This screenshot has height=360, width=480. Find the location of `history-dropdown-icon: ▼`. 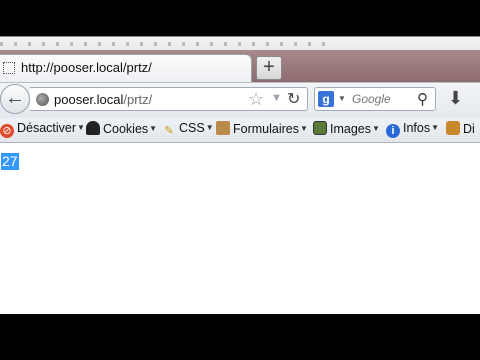

history-dropdown-icon: ▼ is located at coordinates (276, 98).